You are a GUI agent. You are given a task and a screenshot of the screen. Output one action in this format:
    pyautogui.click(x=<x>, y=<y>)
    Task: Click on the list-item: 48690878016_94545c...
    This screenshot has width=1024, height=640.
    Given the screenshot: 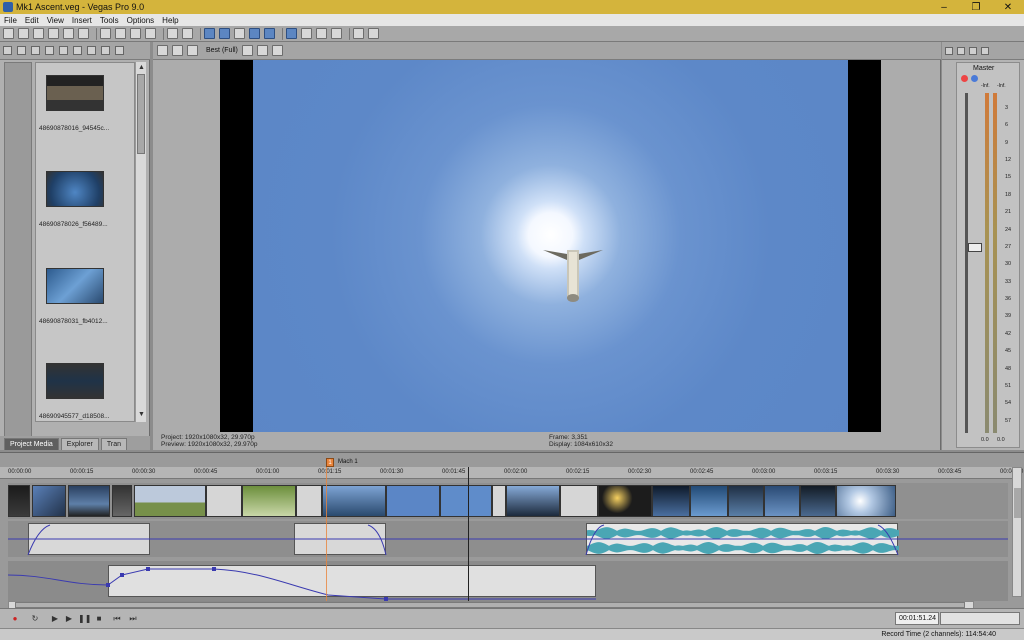 What is the action you would take?
    pyautogui.click(x=85, y=120)
    